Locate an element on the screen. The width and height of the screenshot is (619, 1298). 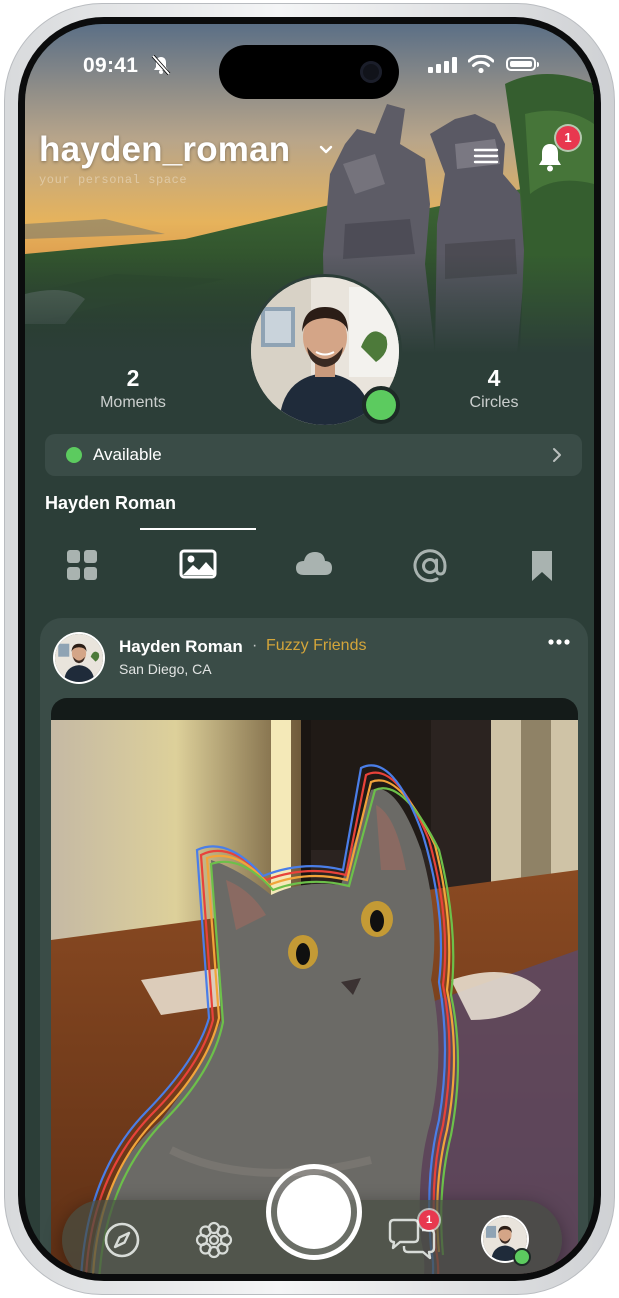
nav-explore-button is located at coordinates (122, 1240).